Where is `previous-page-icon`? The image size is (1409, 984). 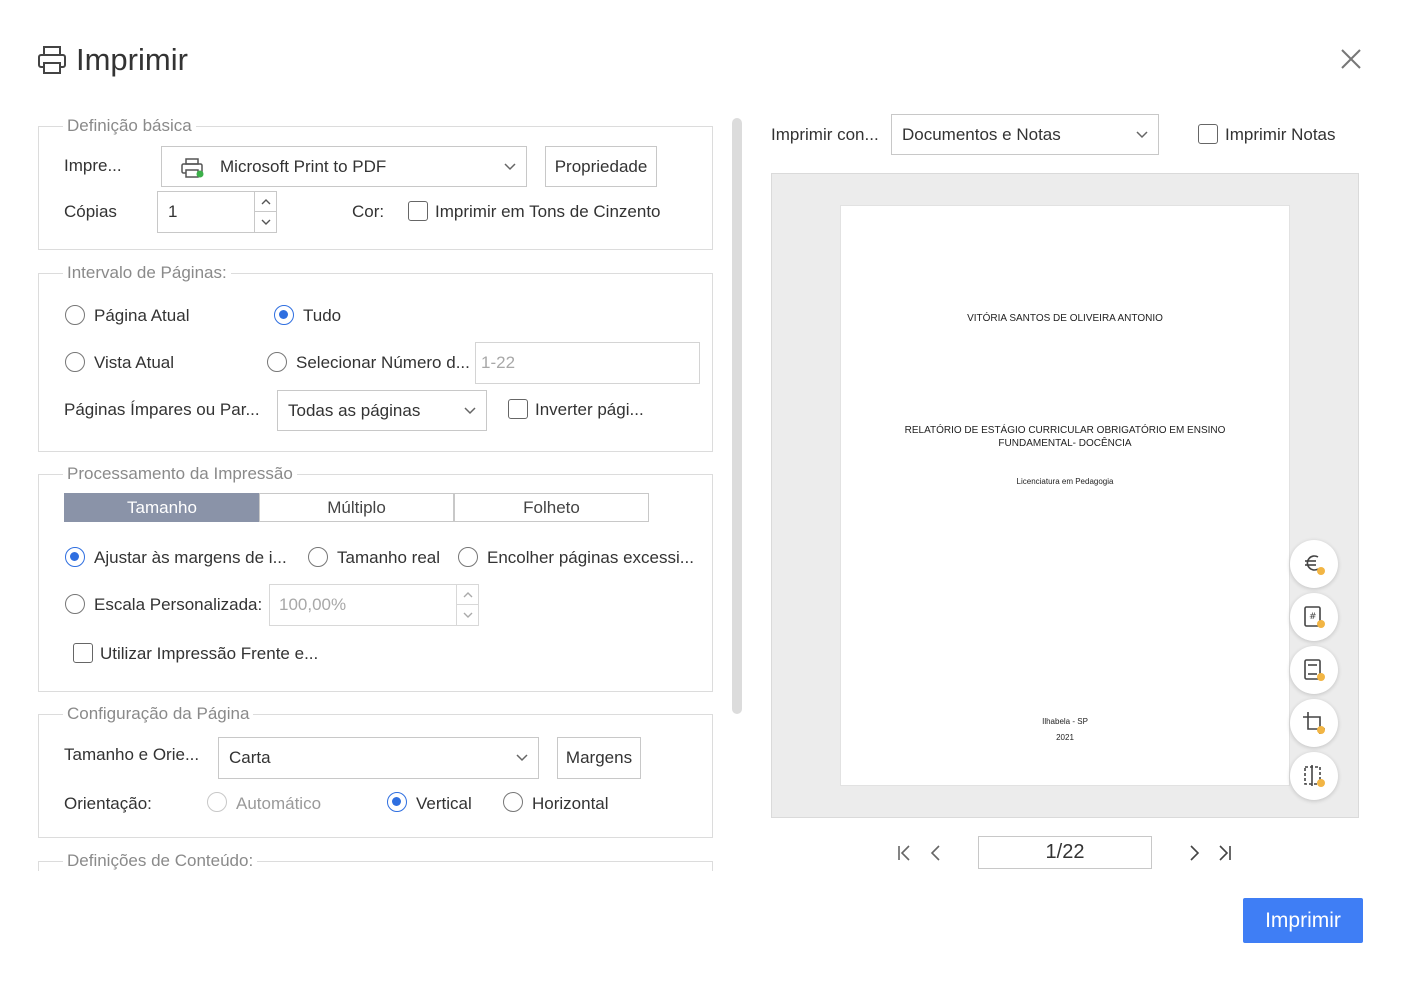 previous-page-icon is located at coordinates (936, 853).